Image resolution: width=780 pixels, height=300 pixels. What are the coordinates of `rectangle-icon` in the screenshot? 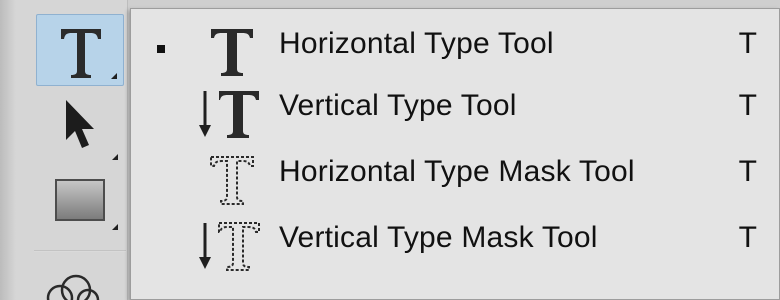 It's located at (80, 200).